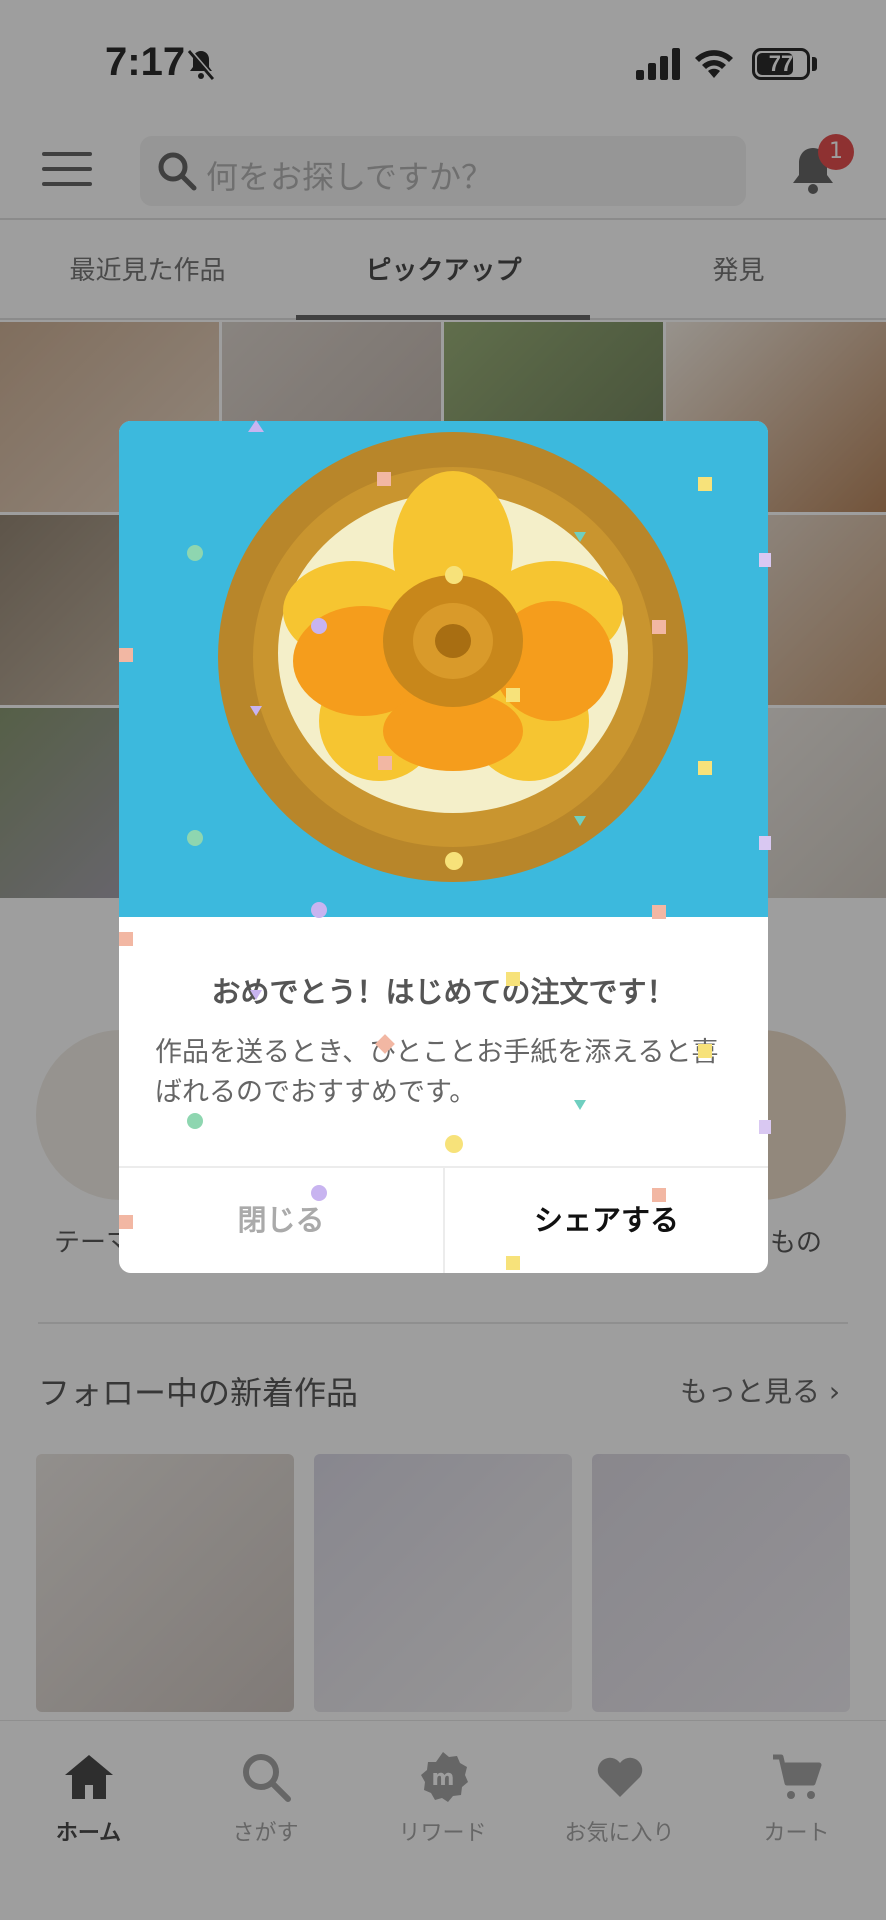 Image resolution: width=886 pixels, height=1920 pixels. What do you see at coordinates (281, 1220) in the screenshot?
I see `close-button: 閉じる` at bounding box center [281, 1220].